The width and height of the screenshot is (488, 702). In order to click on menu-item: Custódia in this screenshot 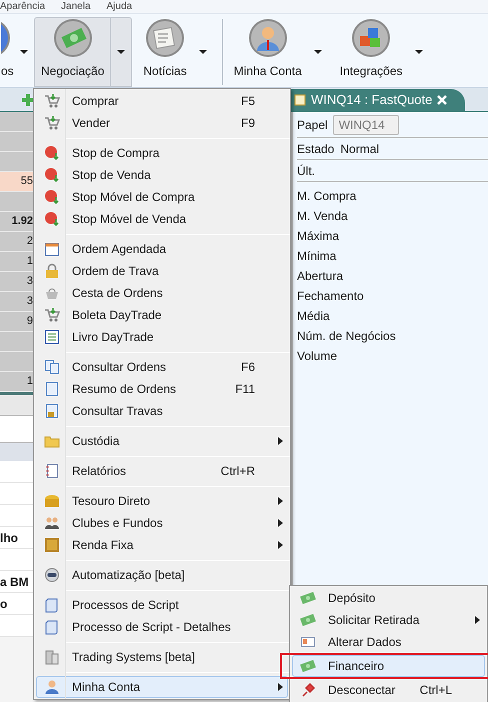, I will do `click(162, 441)`.